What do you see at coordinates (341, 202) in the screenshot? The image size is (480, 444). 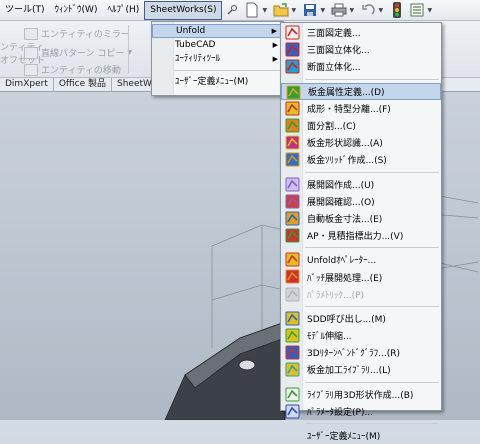 I see `menu-item-label: 展開図確認...(O)` at bounding box center [341, 202].